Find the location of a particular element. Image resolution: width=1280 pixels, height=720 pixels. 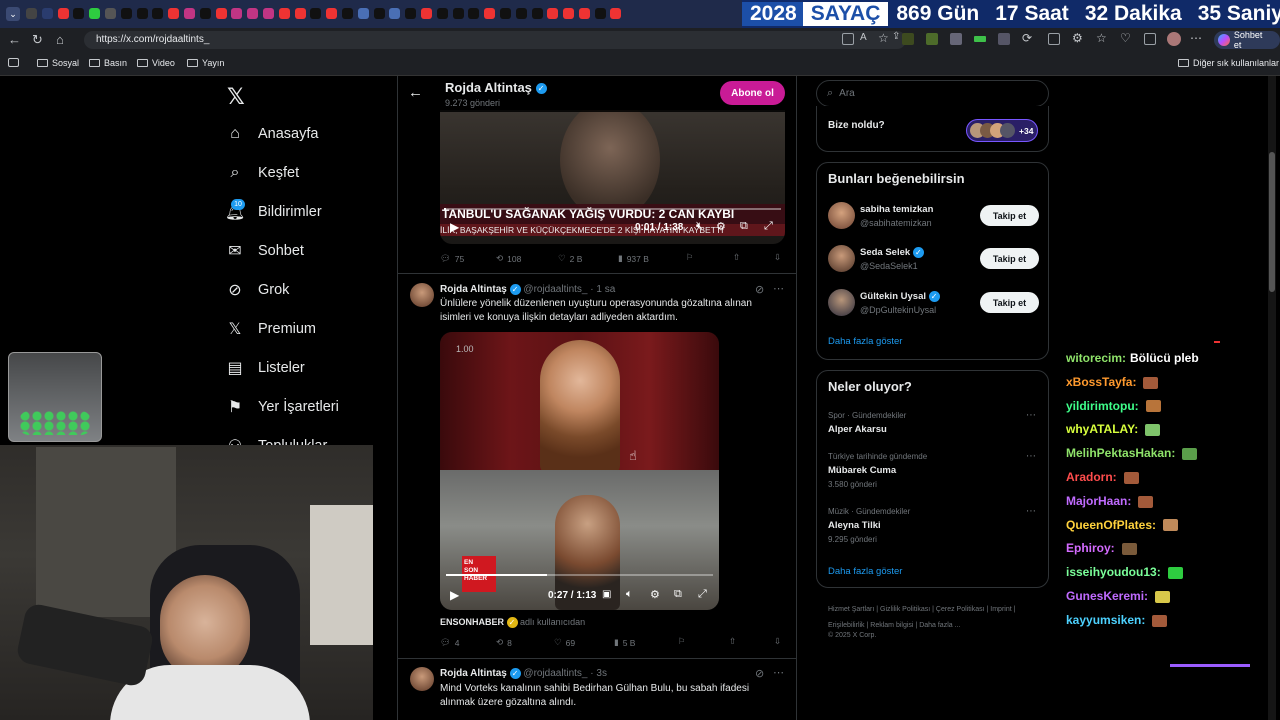

copilot-button: Sohbet et is located at coordinates (1247, 40).